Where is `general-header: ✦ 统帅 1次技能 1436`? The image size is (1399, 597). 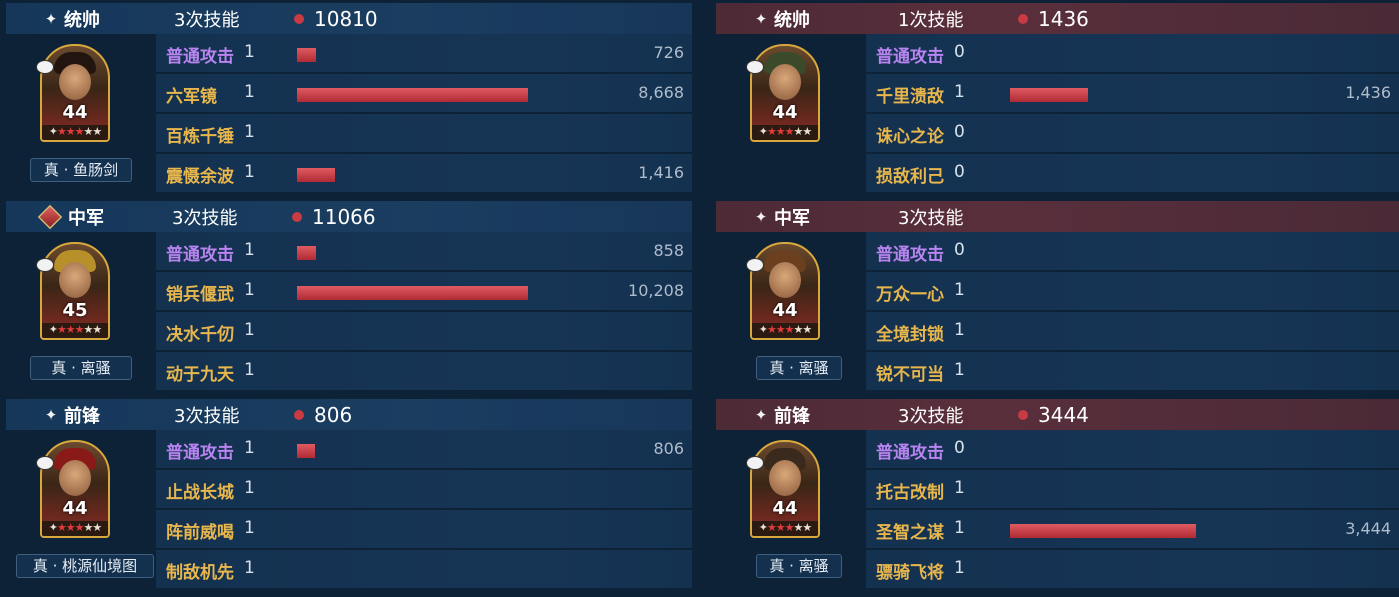 general-header: ✦ 统帅 1次技能 1436 is located at coordinates (1057, 18).